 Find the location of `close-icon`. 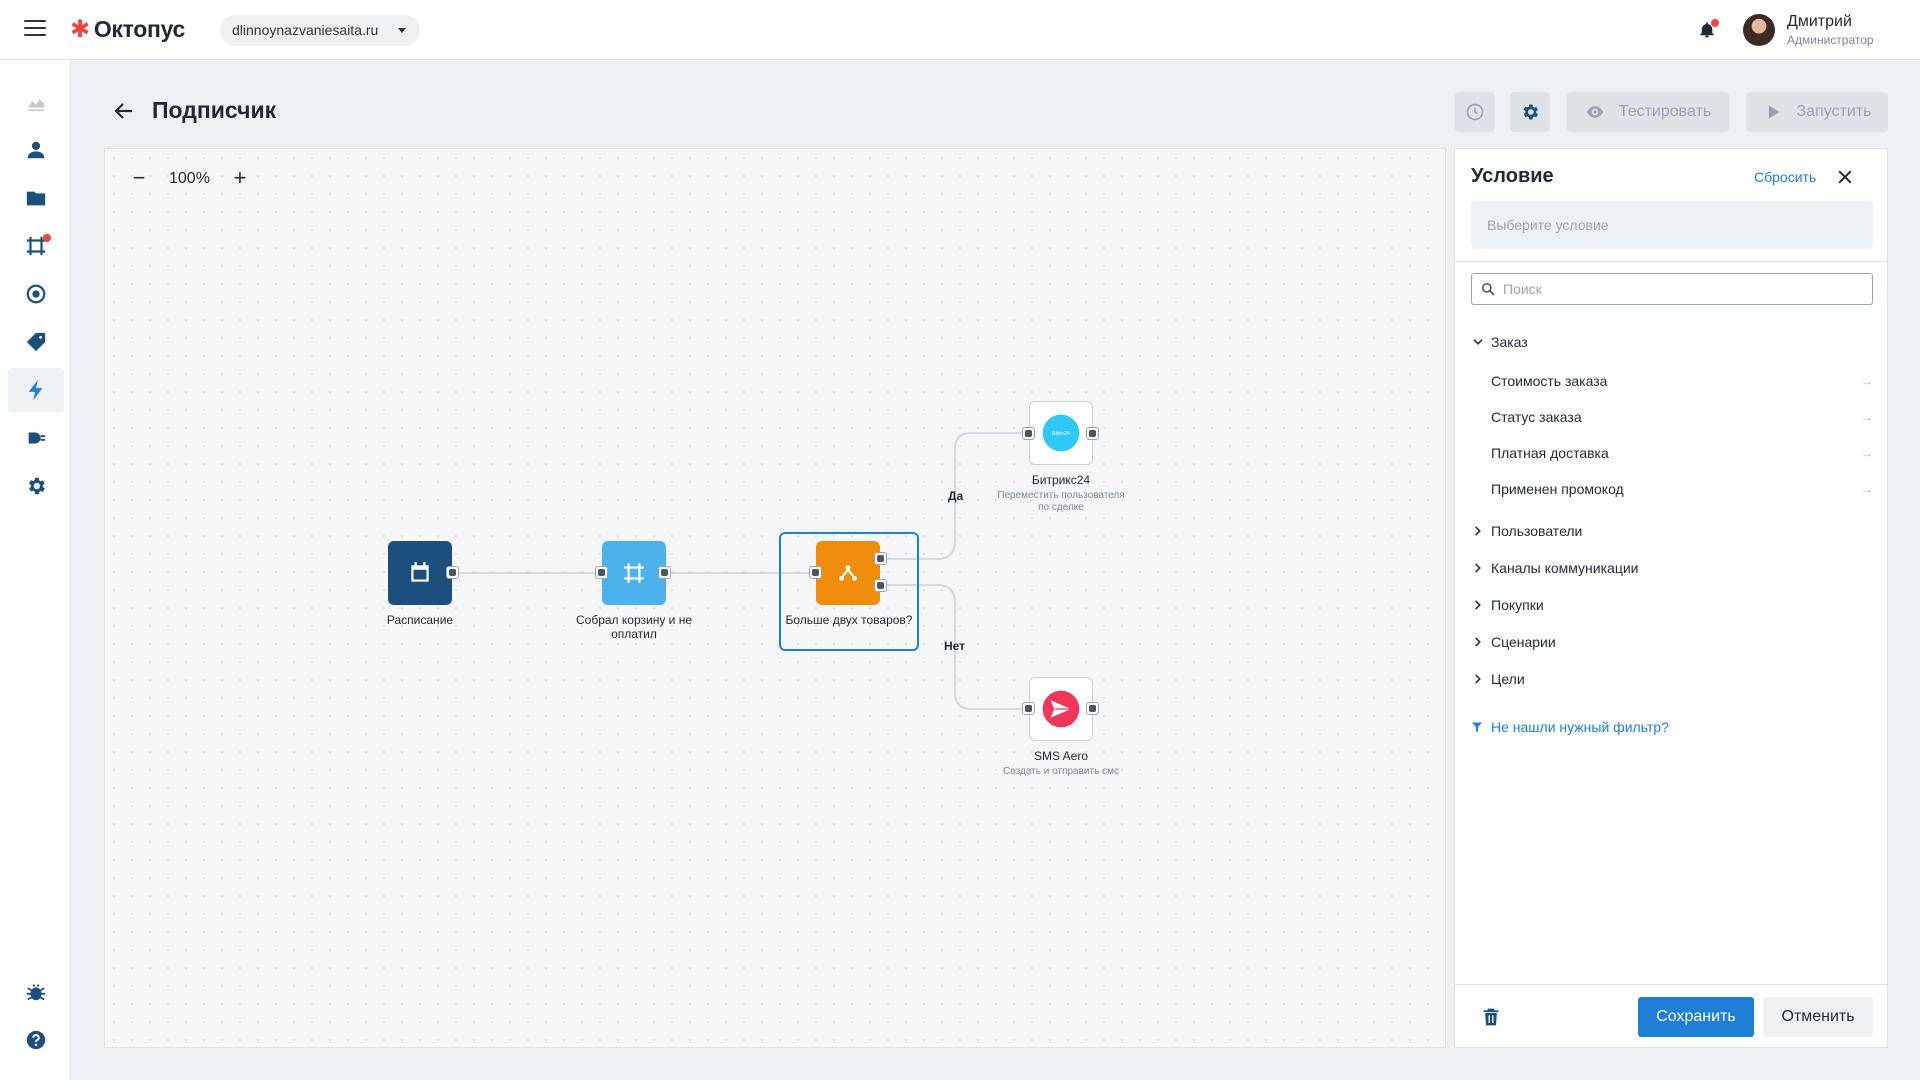

close-icon is located at coordinates (1845, 177).